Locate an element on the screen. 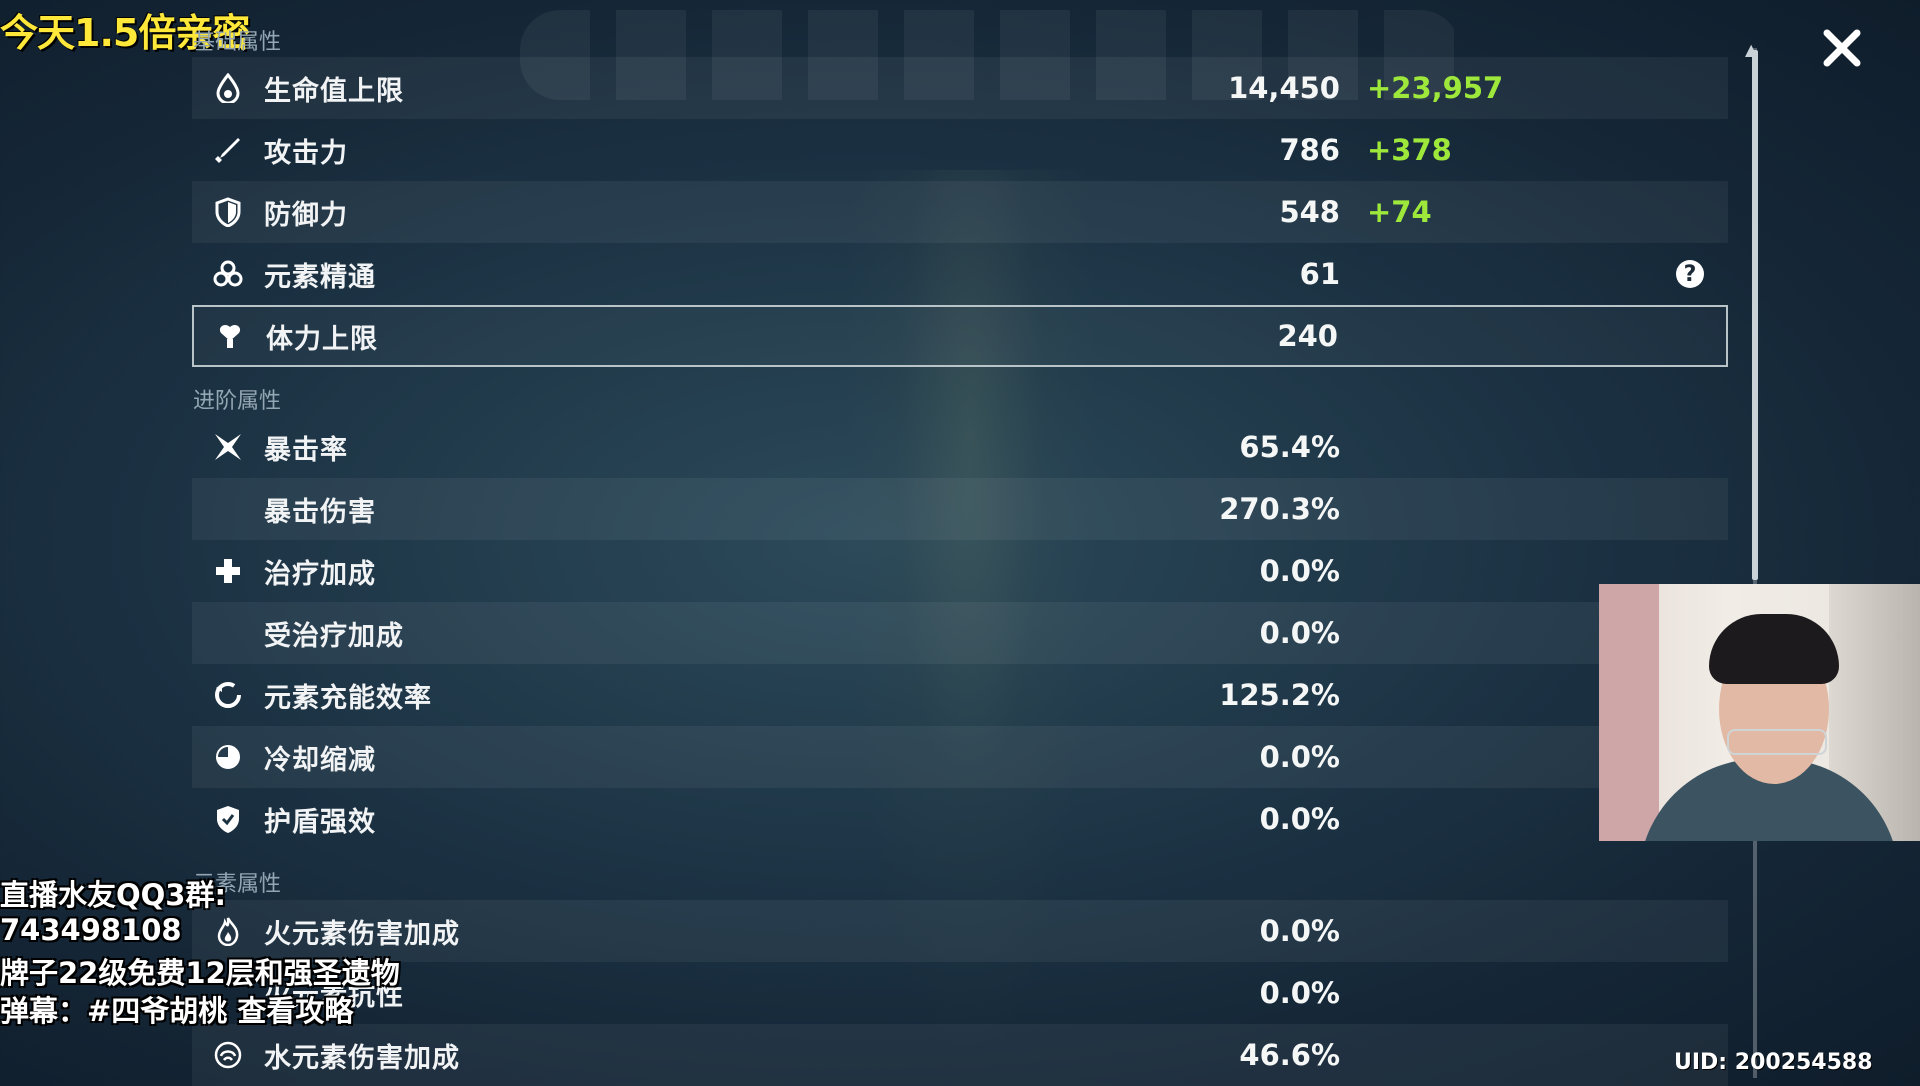 This screenshot has width=1920, height=1086. scrollbar-thumb is located at coordinates (1755, 315).